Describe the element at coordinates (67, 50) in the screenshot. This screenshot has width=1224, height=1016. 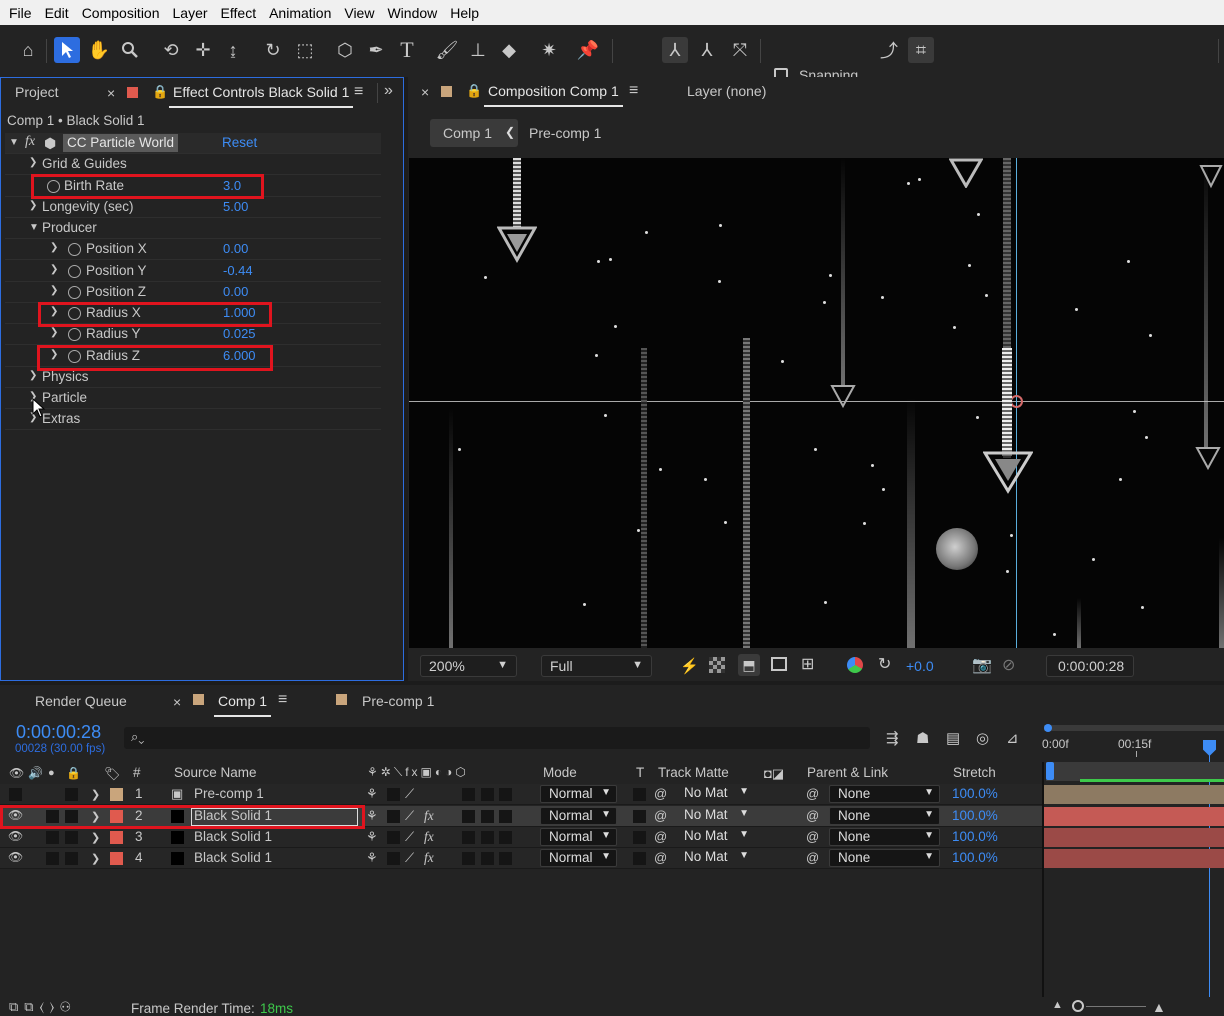
I see `selection-tool-icon` at that location.